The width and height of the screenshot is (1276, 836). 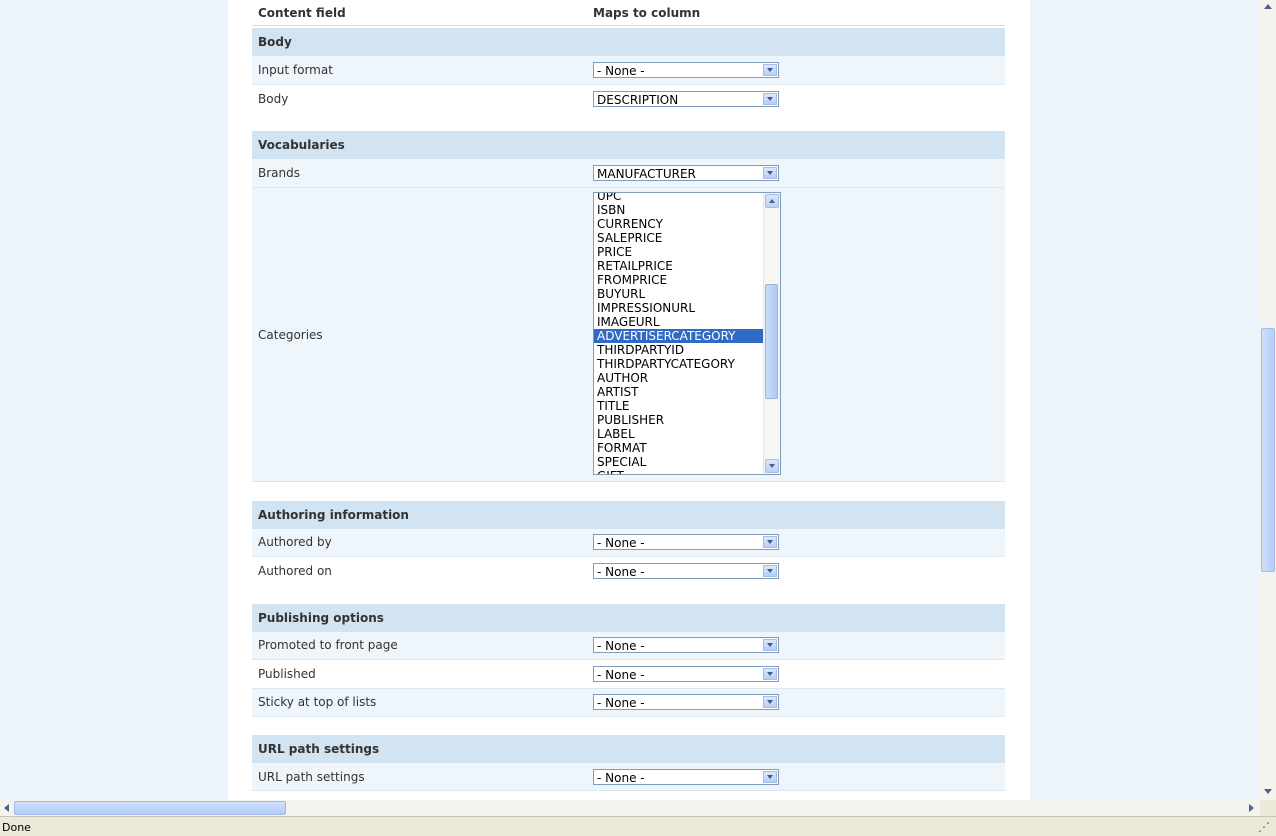 What do you see at coordinates (279, 173) in the screenshot?
I see `row-label: Brands` at bounding box center [279, 173].